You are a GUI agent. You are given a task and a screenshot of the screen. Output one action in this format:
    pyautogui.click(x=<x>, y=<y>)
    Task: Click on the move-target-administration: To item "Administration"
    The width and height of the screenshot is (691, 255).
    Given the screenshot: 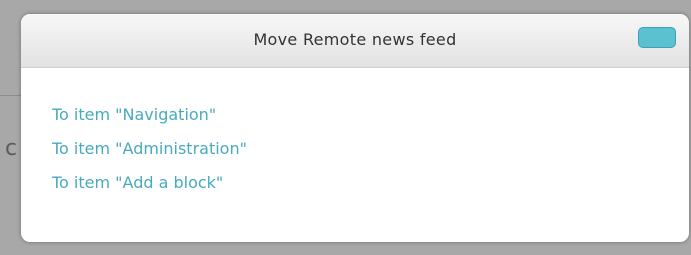 What is the action you would take?
    pyautogui.click(x=370, y=149)
    